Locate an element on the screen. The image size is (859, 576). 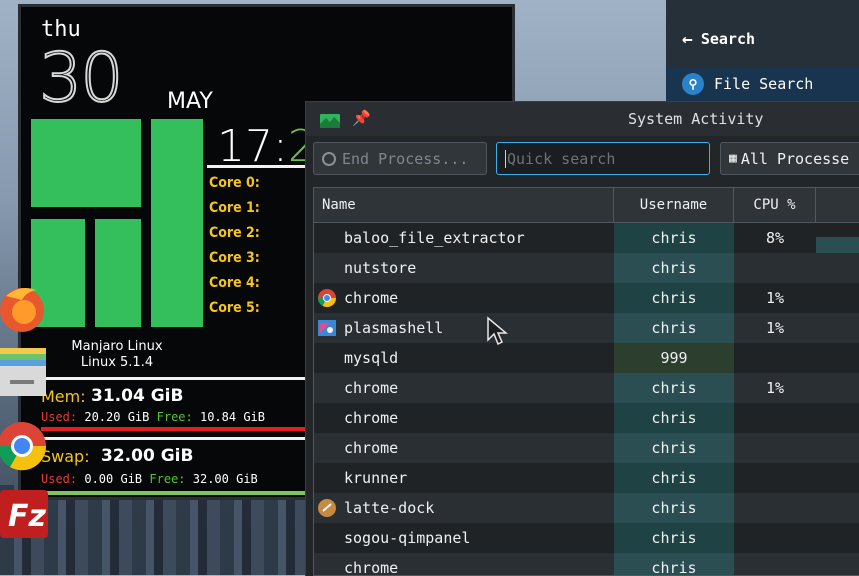
cpu-history-bar is located at coordinates (837, 245).